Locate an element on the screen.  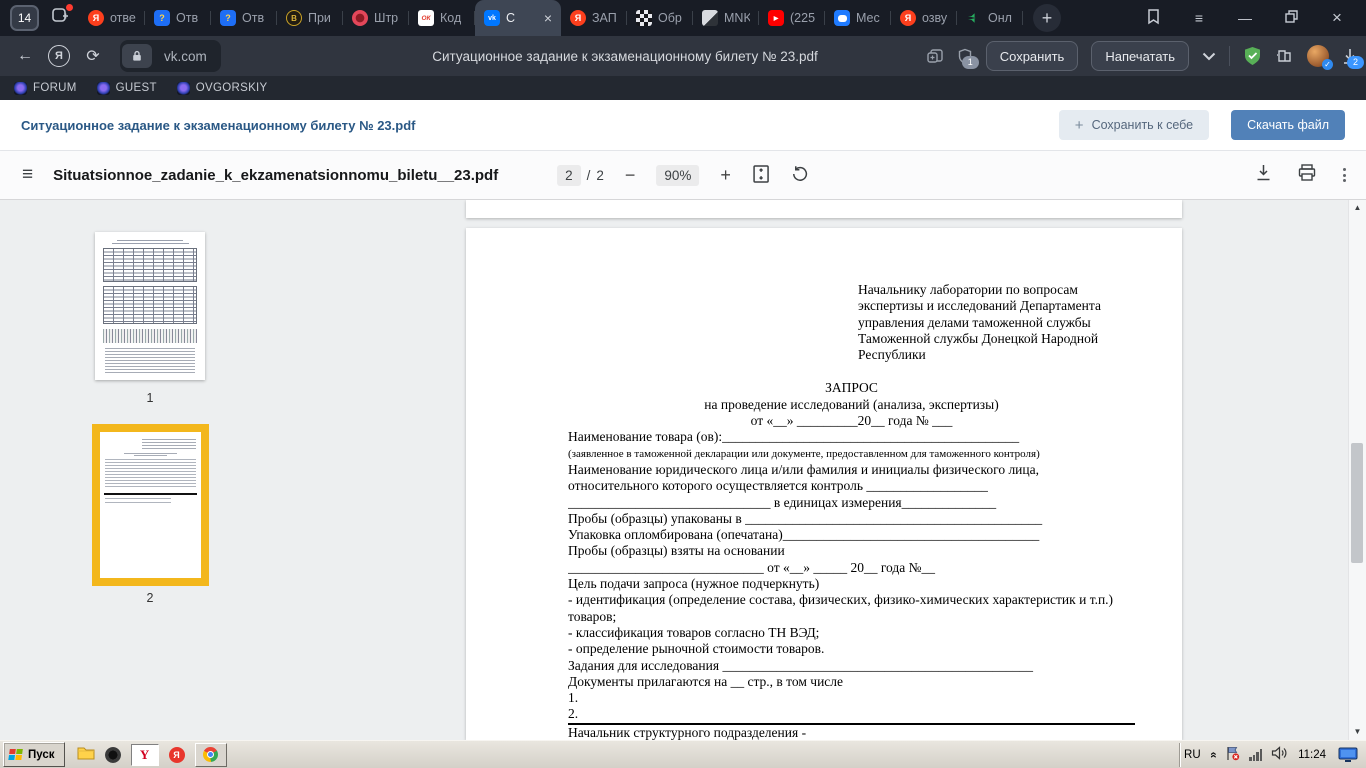
restore-button is located at coordinates (1291, 18).